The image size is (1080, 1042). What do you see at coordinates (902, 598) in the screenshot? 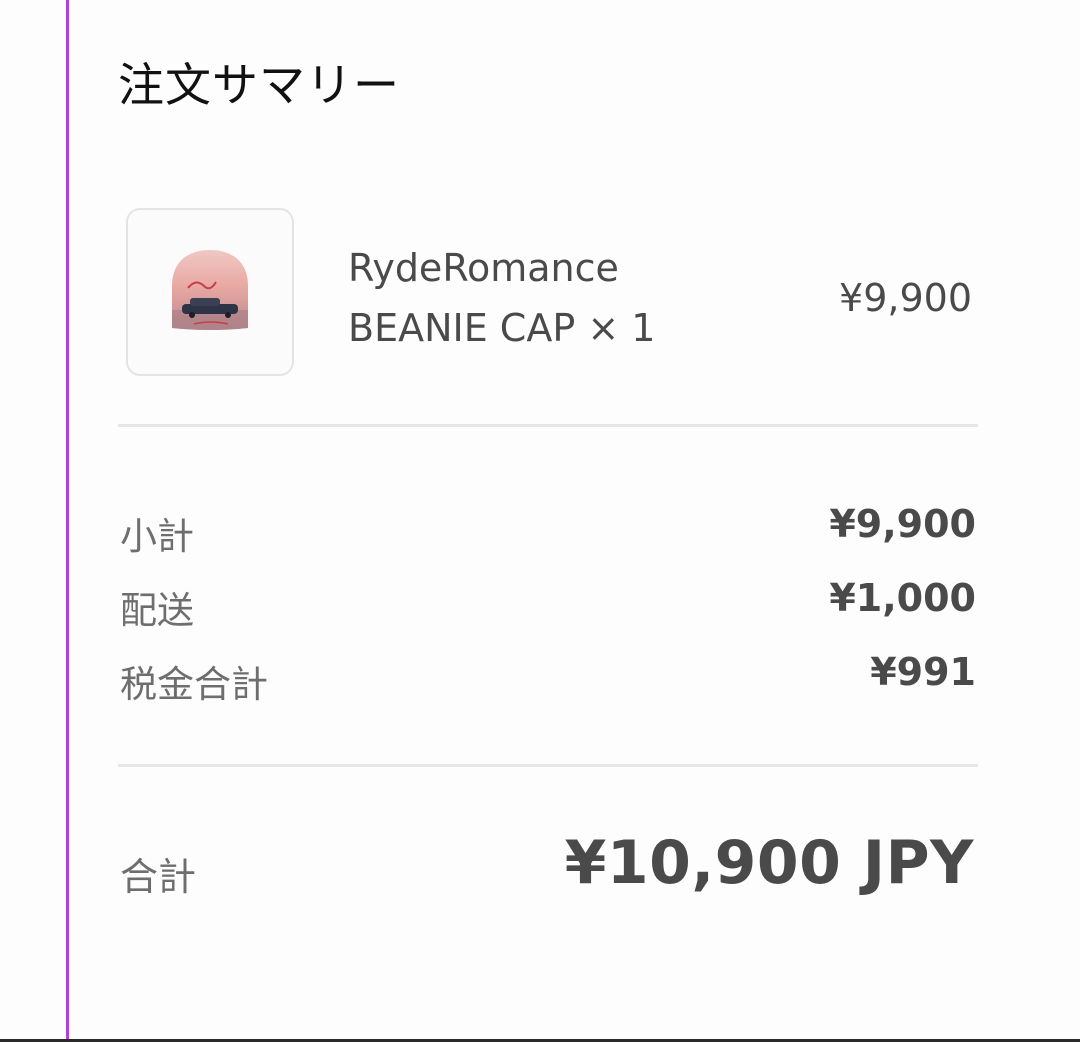
I see `shipping-value: ¥1,000` at bounding box center [902, 598].